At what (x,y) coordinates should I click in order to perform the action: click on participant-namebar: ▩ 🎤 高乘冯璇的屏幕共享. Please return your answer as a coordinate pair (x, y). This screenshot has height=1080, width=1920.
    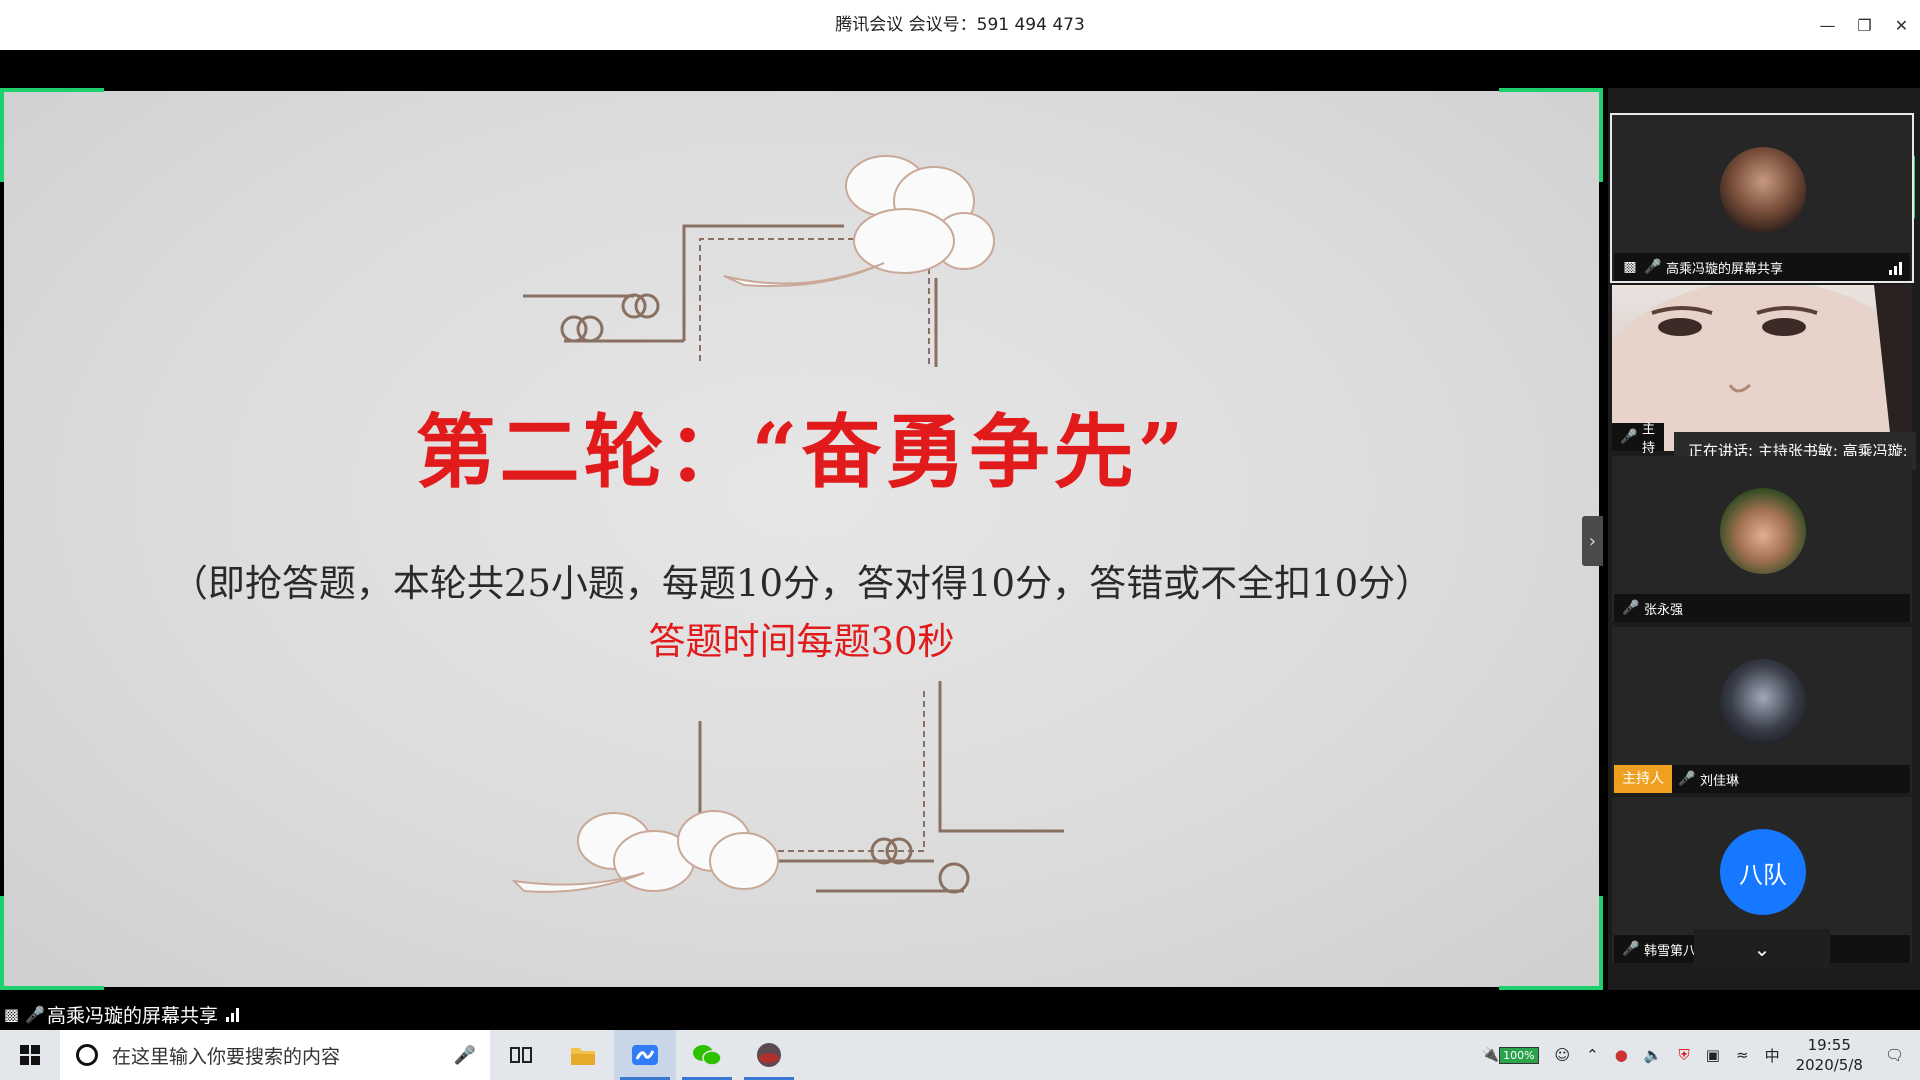
    Looking at the image, I should click on (1762, 267).